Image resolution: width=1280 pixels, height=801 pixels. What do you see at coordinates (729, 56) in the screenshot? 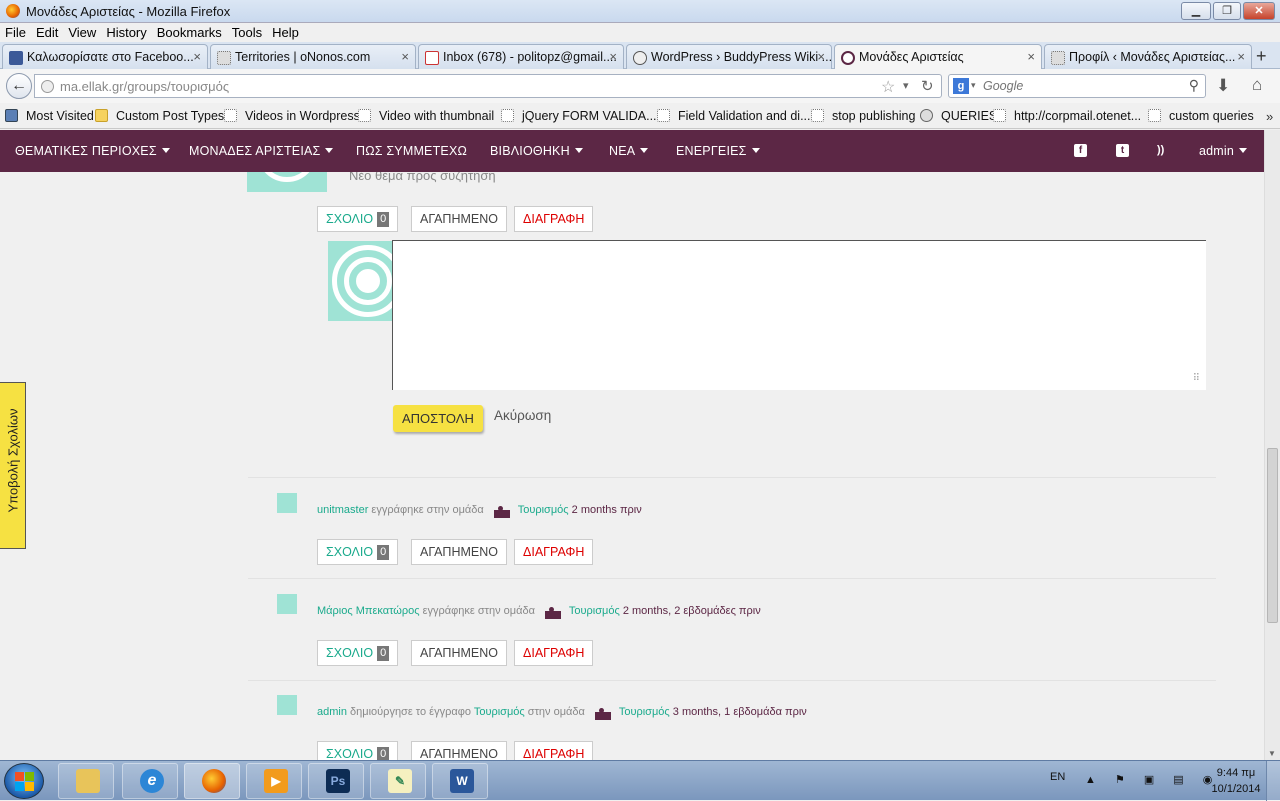
I see `tab-wordpress: WordPress › BuddyPress Wiki ... ×` at bounding box center [729, 56].